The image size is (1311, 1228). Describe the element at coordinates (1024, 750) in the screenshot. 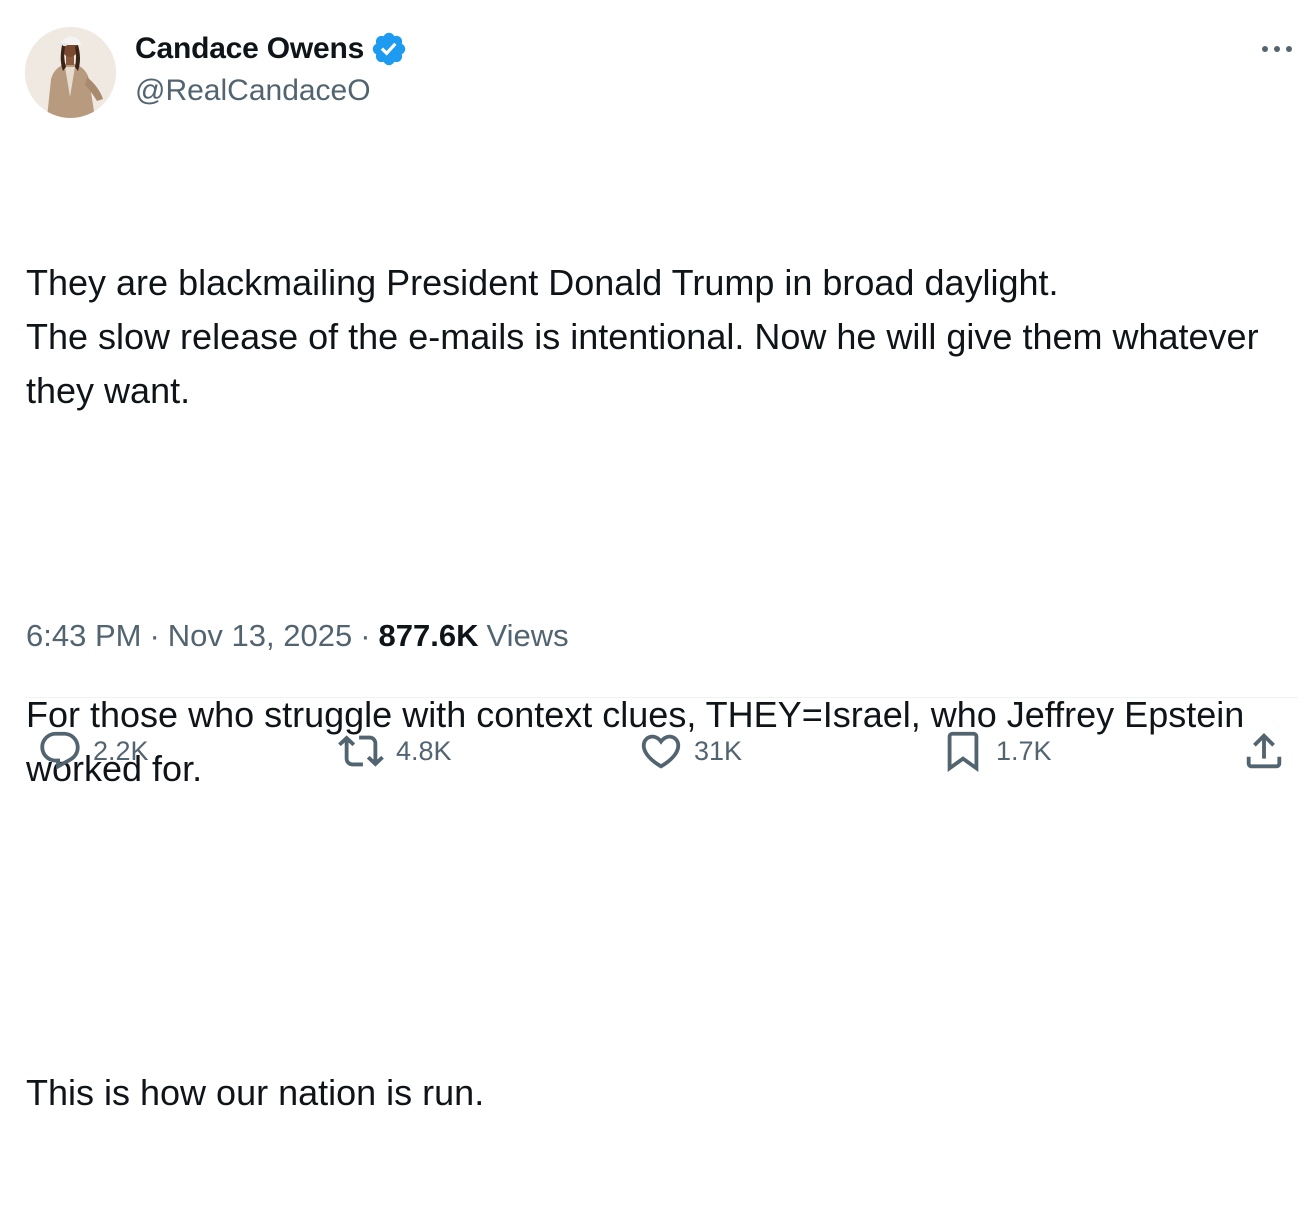

I see `bookmark-count: 1.7K` at that location.